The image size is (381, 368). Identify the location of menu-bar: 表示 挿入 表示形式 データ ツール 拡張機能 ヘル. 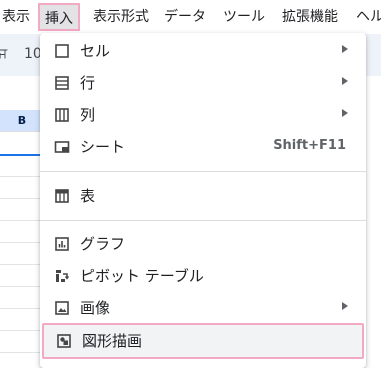
(190, 17).